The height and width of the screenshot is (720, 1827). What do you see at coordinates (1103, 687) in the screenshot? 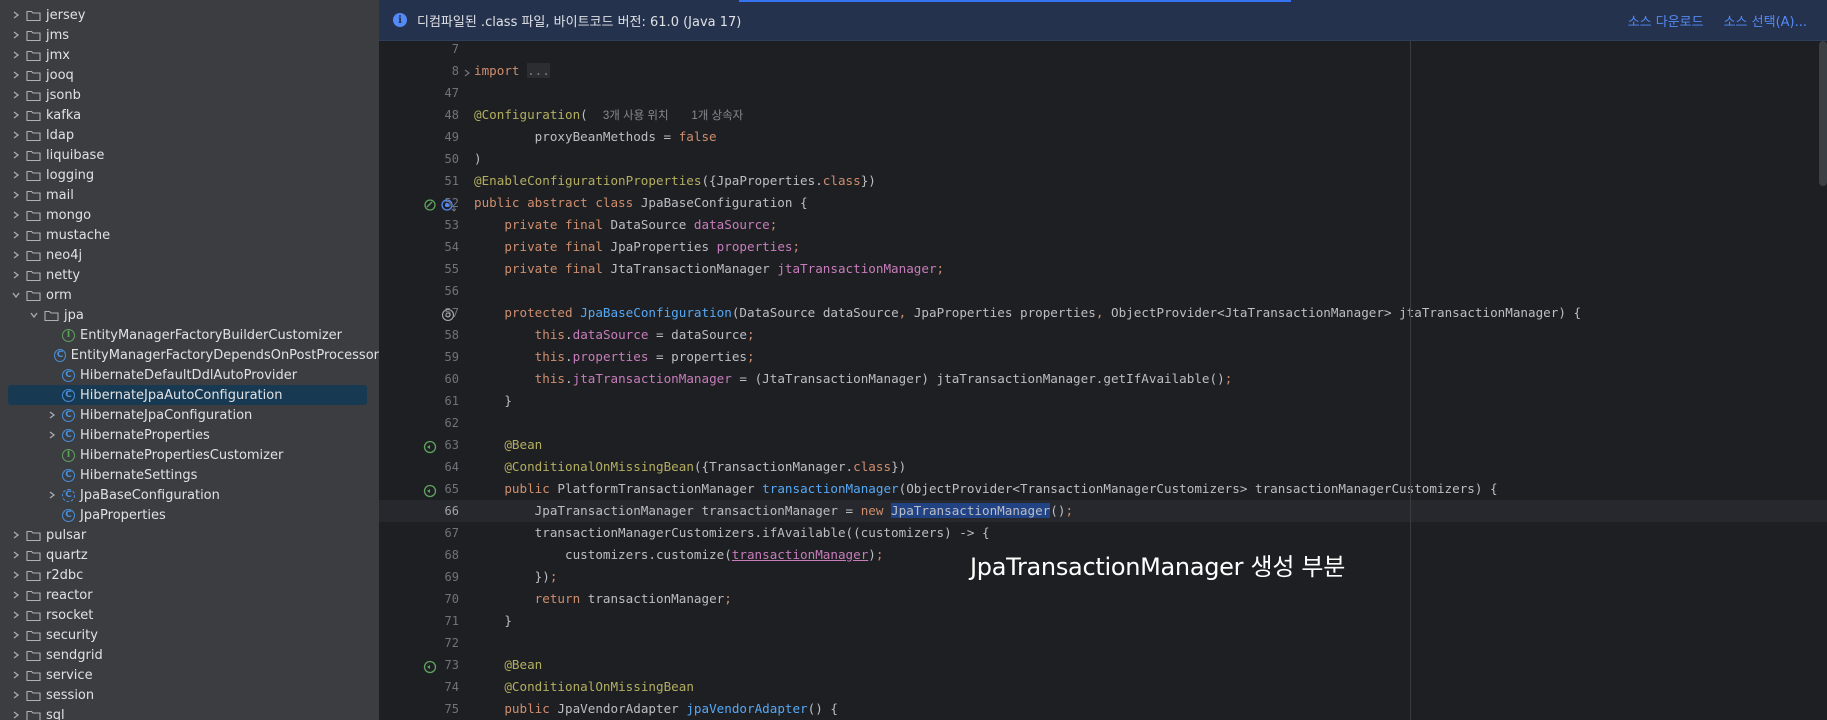
I see `code-row: 74 @ConditionalOnMissingBean` at bounding box center [1103, 687].